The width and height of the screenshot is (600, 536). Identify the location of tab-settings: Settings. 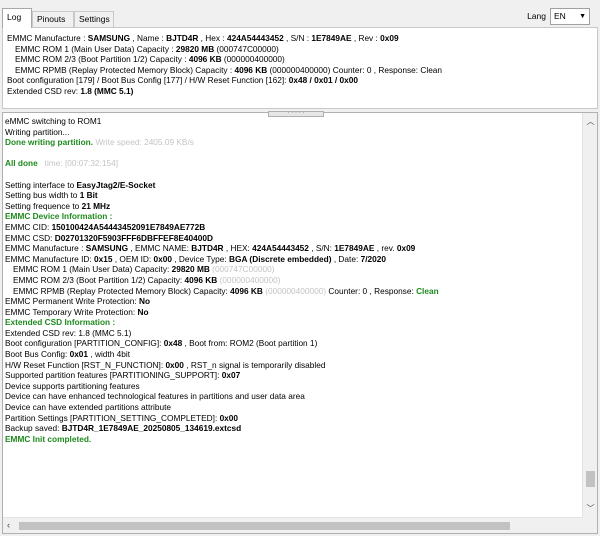
(94, 19).